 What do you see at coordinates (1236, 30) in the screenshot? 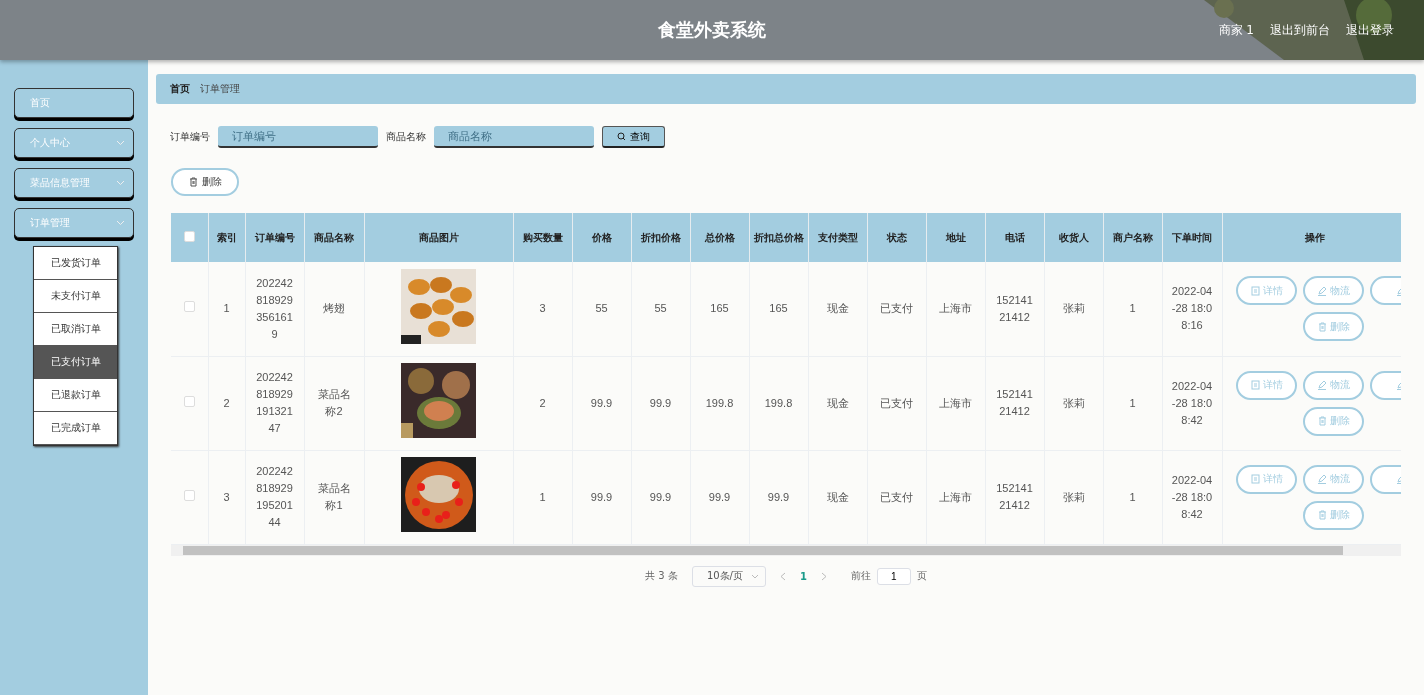
I see `header-link: 商家 1` at bounding box center [1236, 30].